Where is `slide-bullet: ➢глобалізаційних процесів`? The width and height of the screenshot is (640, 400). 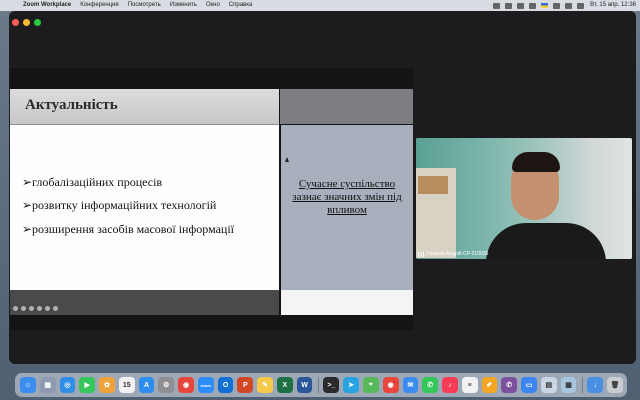 slide-bullet: ➢глобалізаційних процесів is located at coordinates (92, 182).